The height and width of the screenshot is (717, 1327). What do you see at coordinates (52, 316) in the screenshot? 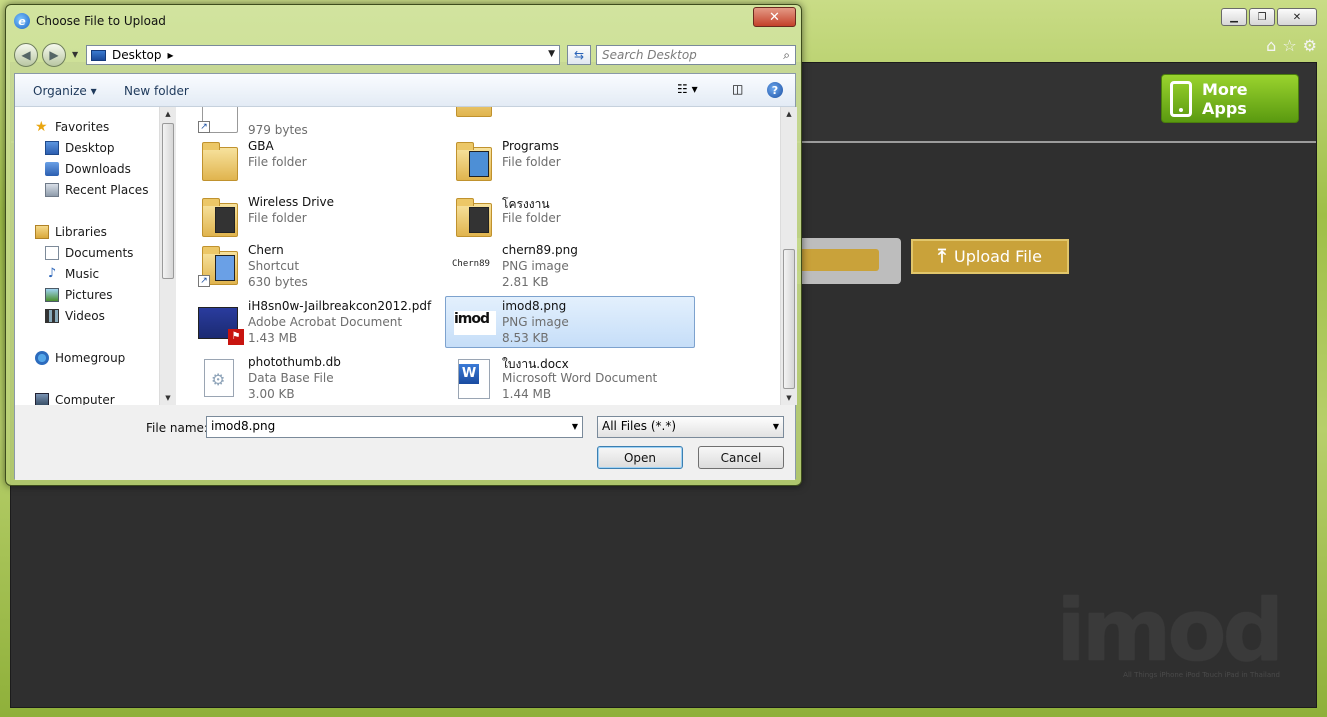
I see `videos-icon` at bounding box center [52, 316].